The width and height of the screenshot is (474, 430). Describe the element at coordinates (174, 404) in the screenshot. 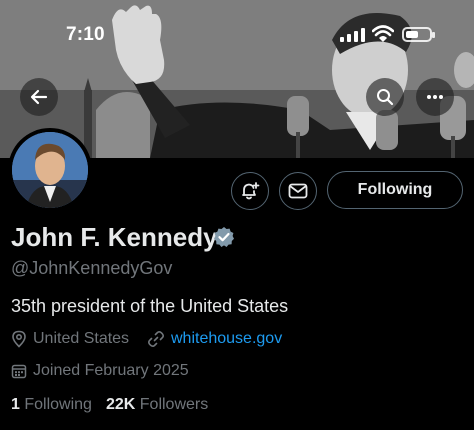

I see `followers-label: Followers` at that location.